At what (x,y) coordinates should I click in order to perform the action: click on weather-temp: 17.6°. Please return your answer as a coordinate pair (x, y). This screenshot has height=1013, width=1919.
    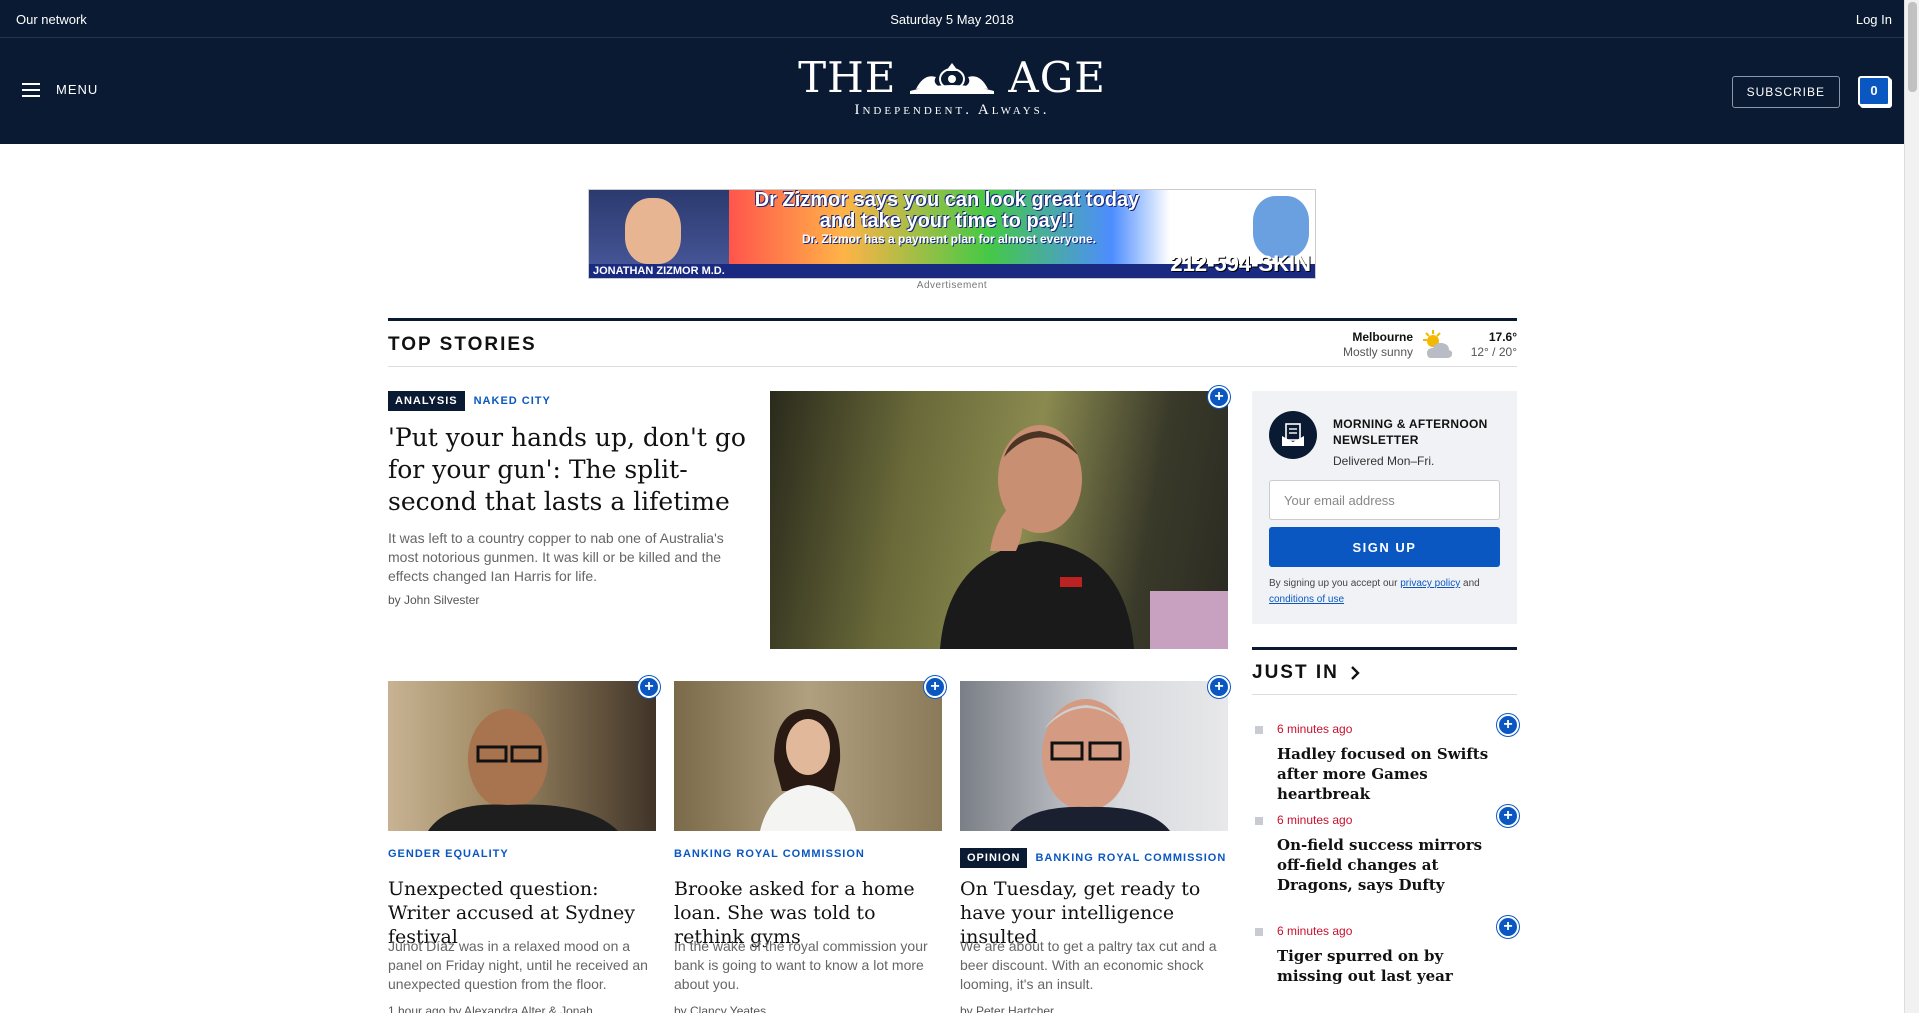
    Looking at the image, I should click on (1502, 337).